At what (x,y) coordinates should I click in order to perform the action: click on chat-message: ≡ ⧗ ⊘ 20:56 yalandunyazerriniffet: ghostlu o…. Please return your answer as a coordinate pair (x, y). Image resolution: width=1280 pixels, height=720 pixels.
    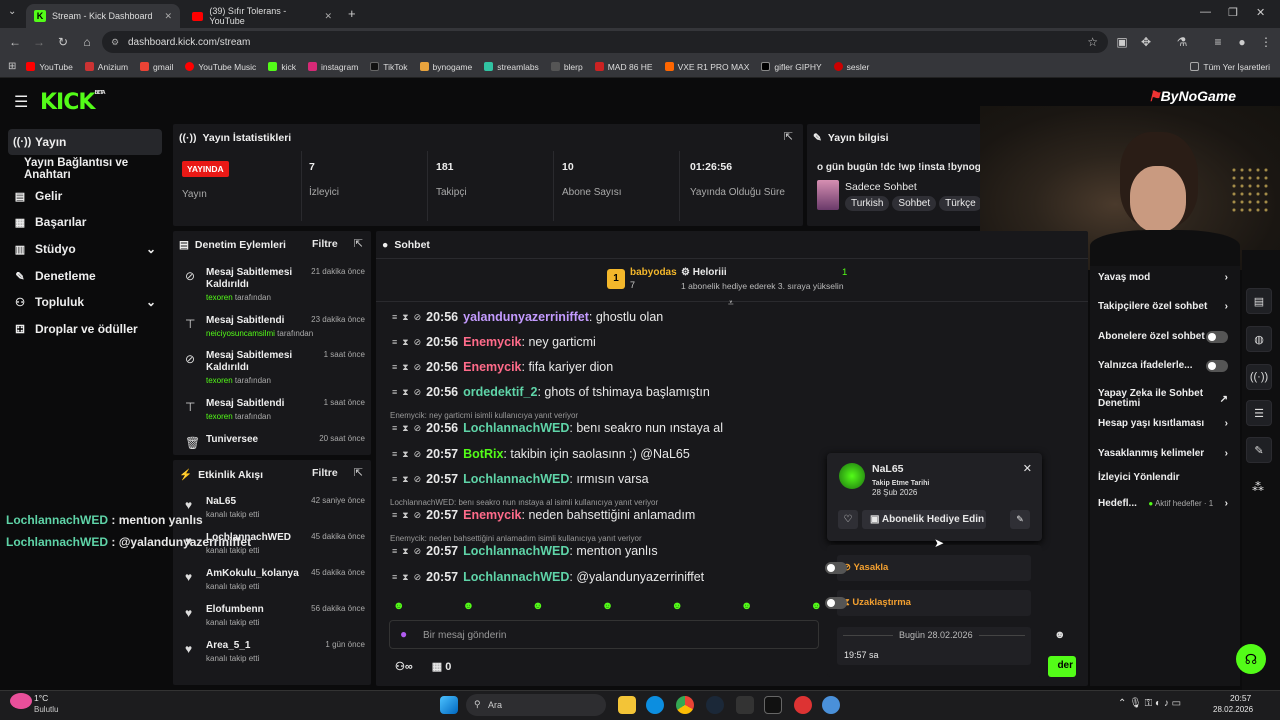
    Looking at the image, I should click on (527, 317).